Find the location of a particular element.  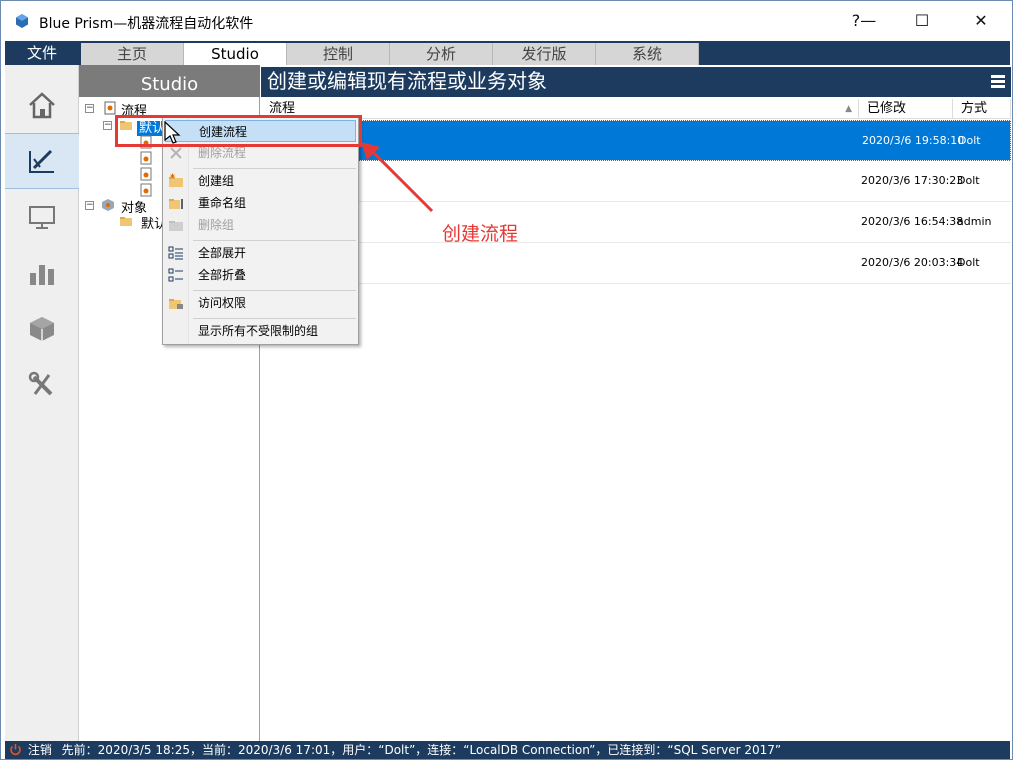

nav-home is located at coordinates (42, 105).